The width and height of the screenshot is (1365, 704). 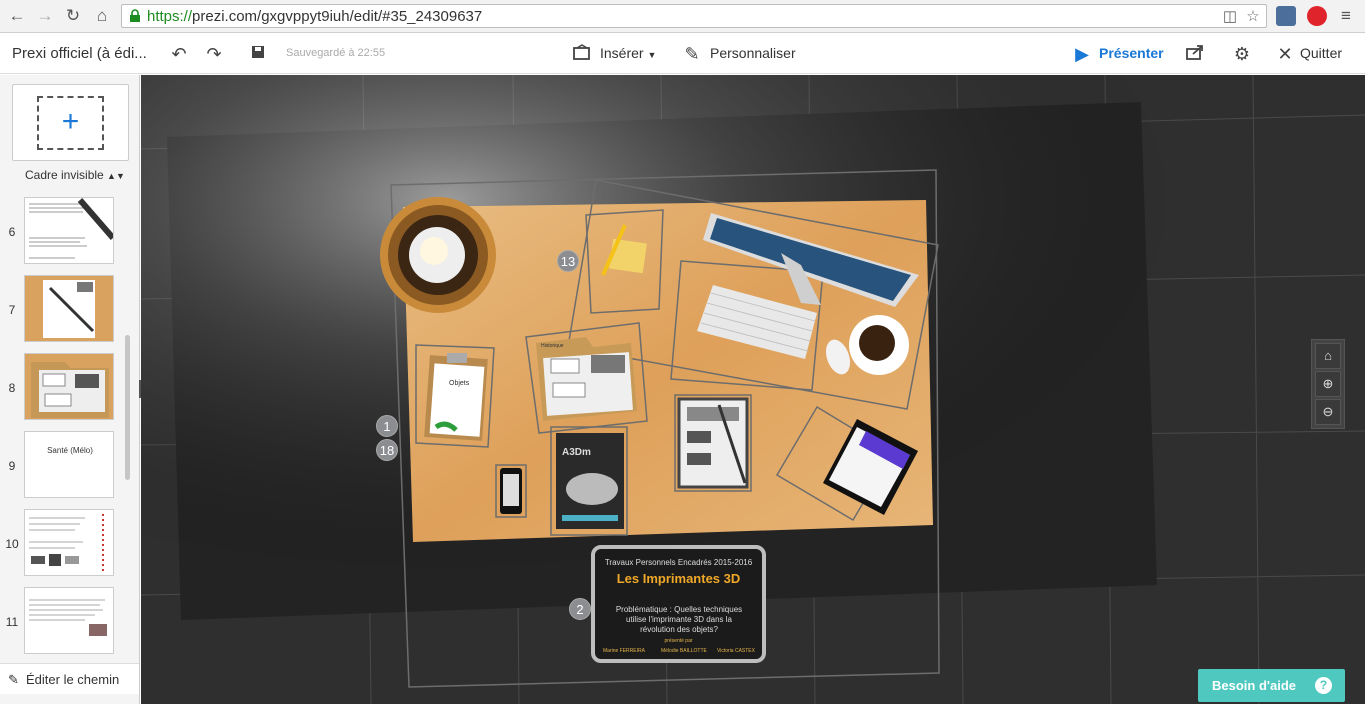 What do you see at coordinates (1286, 16) in the screenshot?
I see `extension-icon` at bounding box center [1286, 16].